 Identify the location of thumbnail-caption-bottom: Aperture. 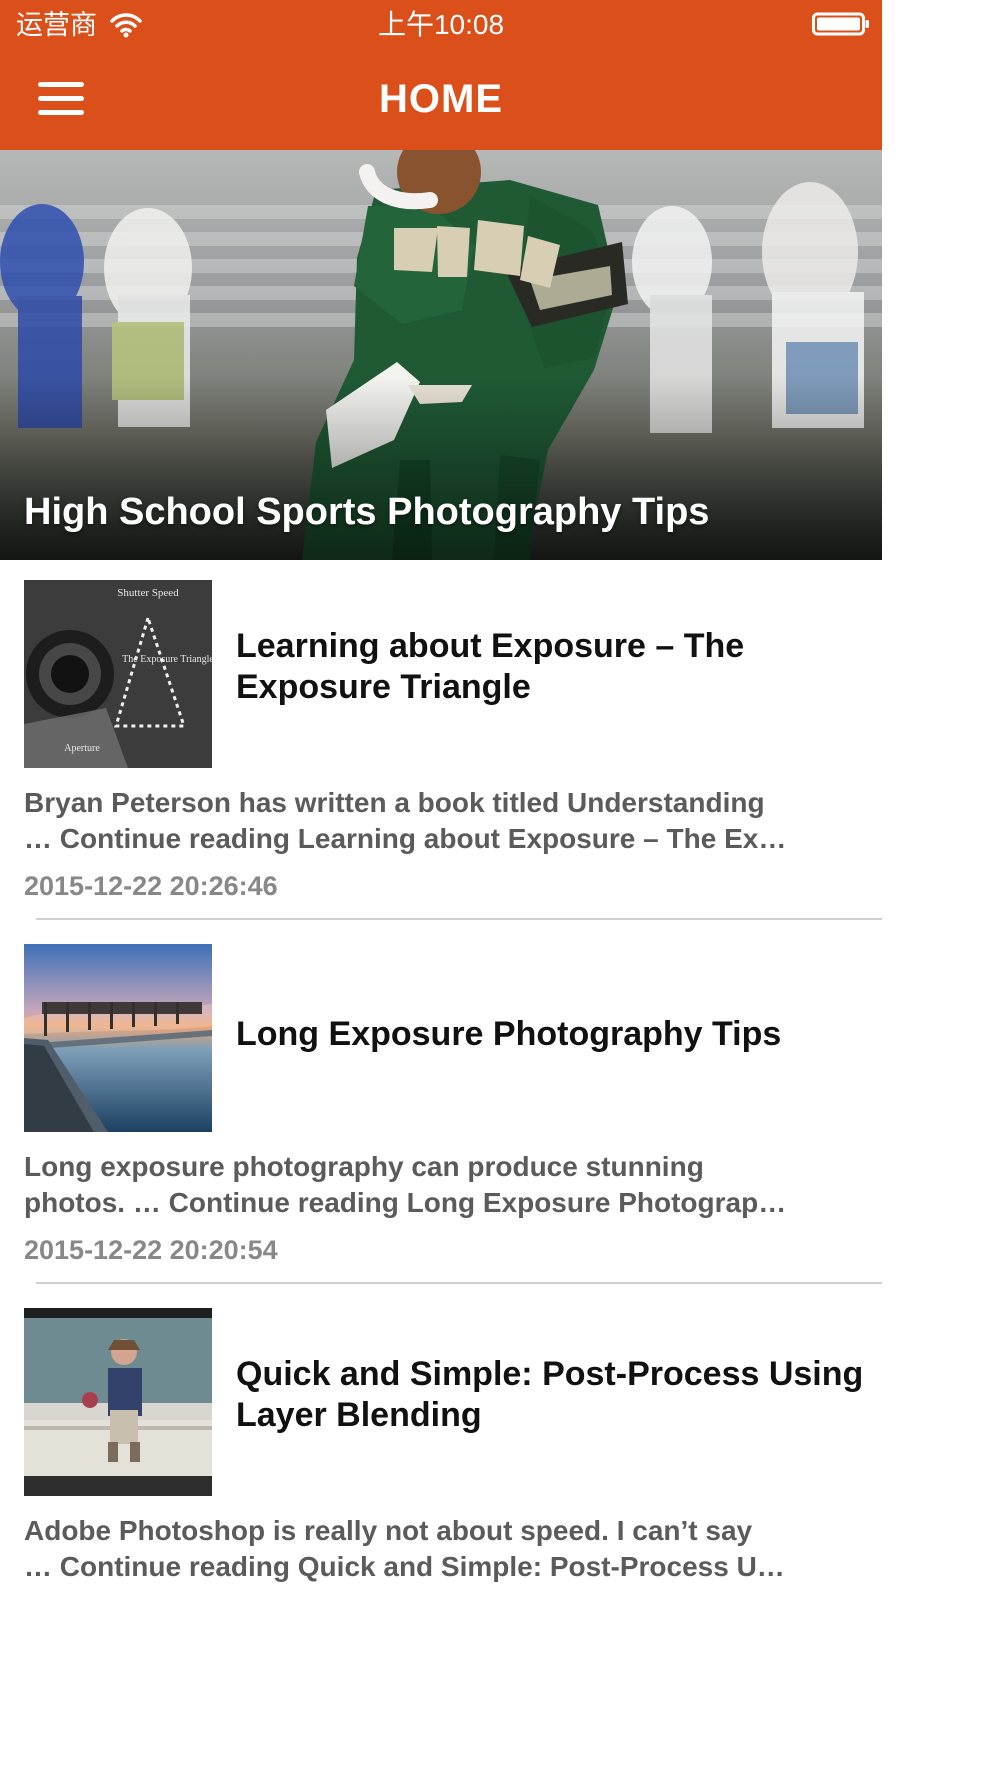
(82, 748).